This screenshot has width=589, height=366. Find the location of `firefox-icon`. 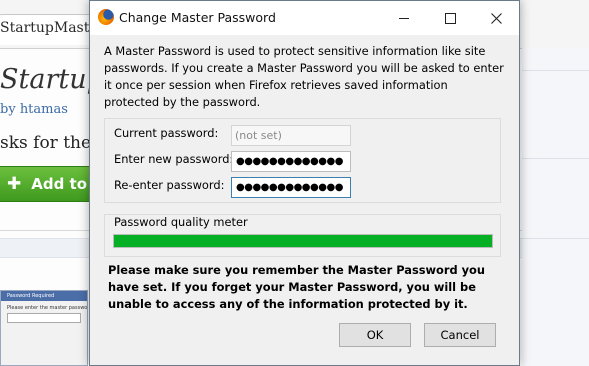

firefox-icon is located at coordinates (106, 17).